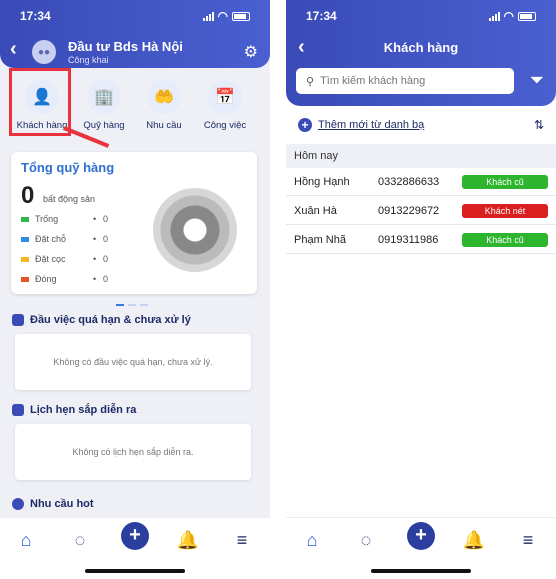 This screenshot has width=556, height=579. I want to click on property-count-label: bất động sản, so click(69, 199).